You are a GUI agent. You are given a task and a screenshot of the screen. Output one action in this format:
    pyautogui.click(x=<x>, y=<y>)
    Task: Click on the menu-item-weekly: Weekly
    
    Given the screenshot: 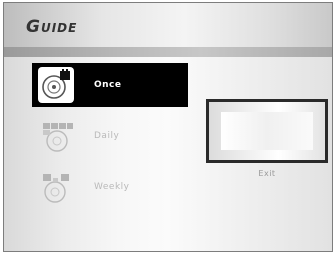 What is the action you would take?
    pyautogui.click(x=110, y=187)
    